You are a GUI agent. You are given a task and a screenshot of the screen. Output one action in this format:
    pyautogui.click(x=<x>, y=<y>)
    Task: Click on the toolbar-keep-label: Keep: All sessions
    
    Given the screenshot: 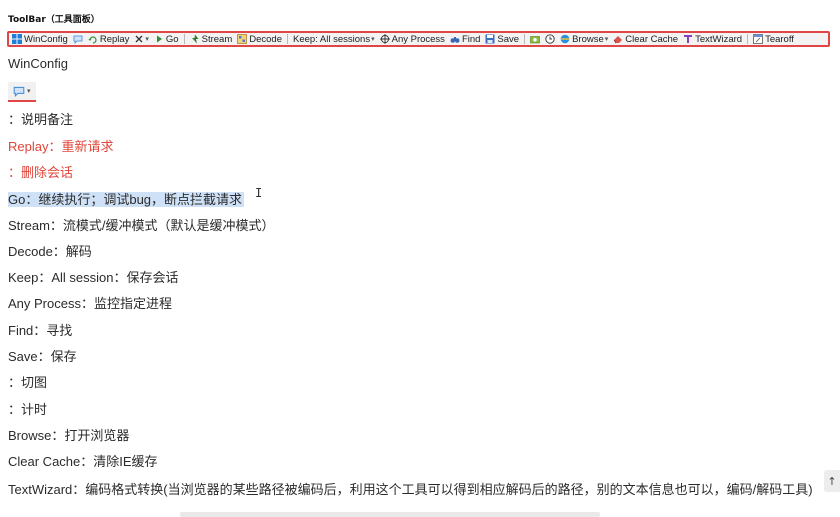 What is the action you would take?
    pyautogui.click(x=331, y=39)
    